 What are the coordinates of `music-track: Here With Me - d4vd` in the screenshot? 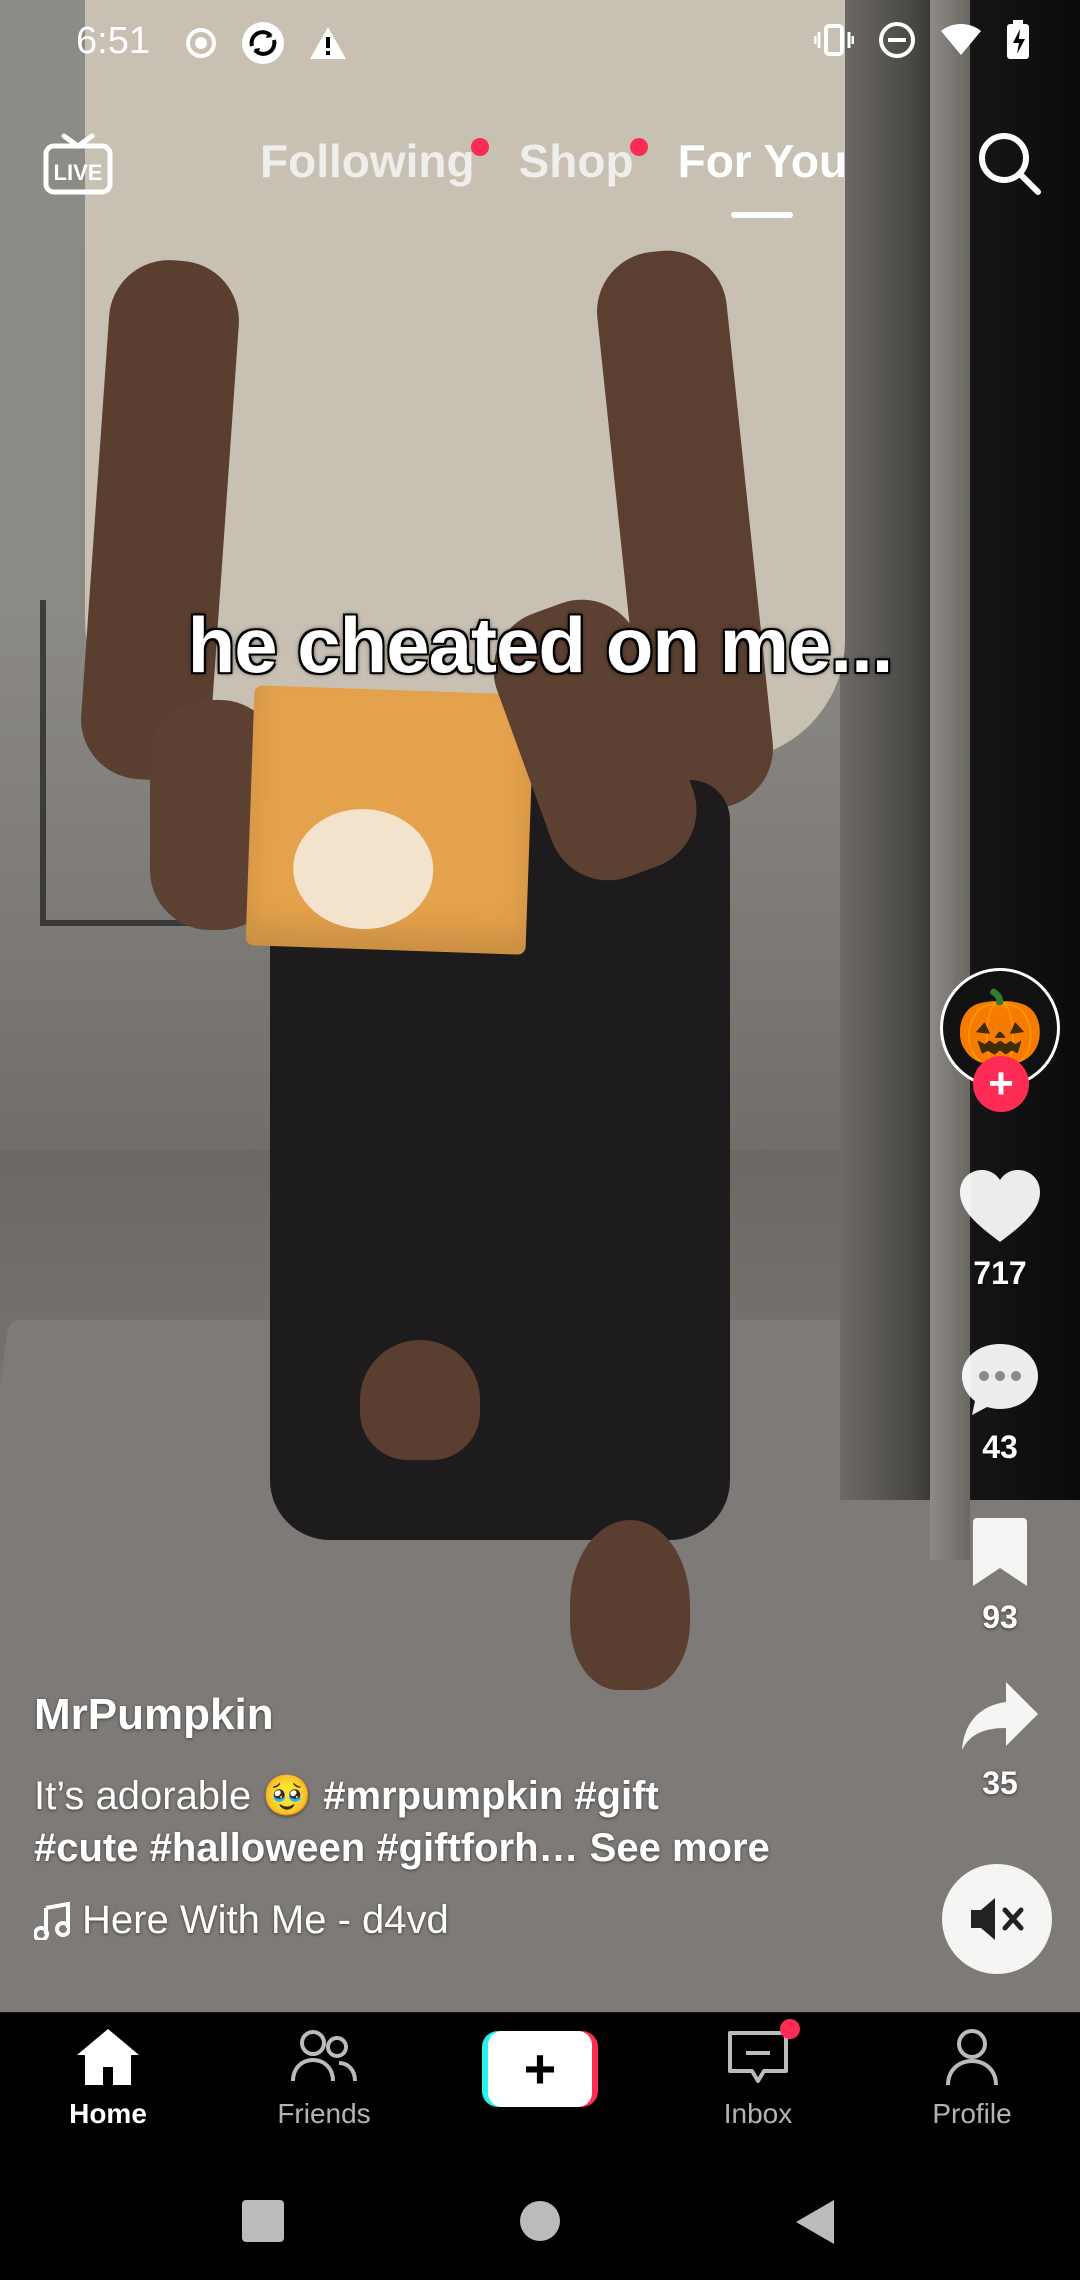 It's located at (444, 1920).